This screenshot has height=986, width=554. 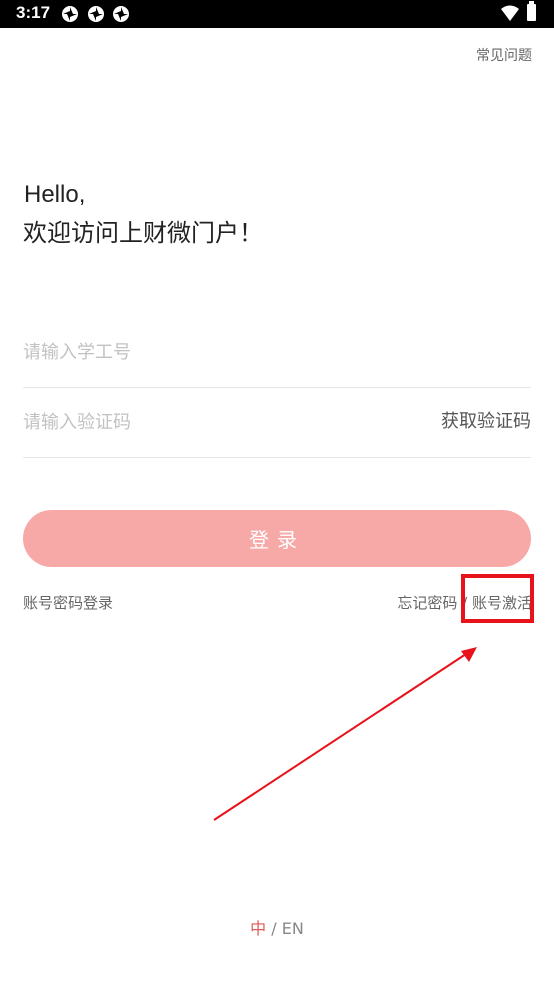 I want to click on annotation-arrow, so click(x=345, y=734).